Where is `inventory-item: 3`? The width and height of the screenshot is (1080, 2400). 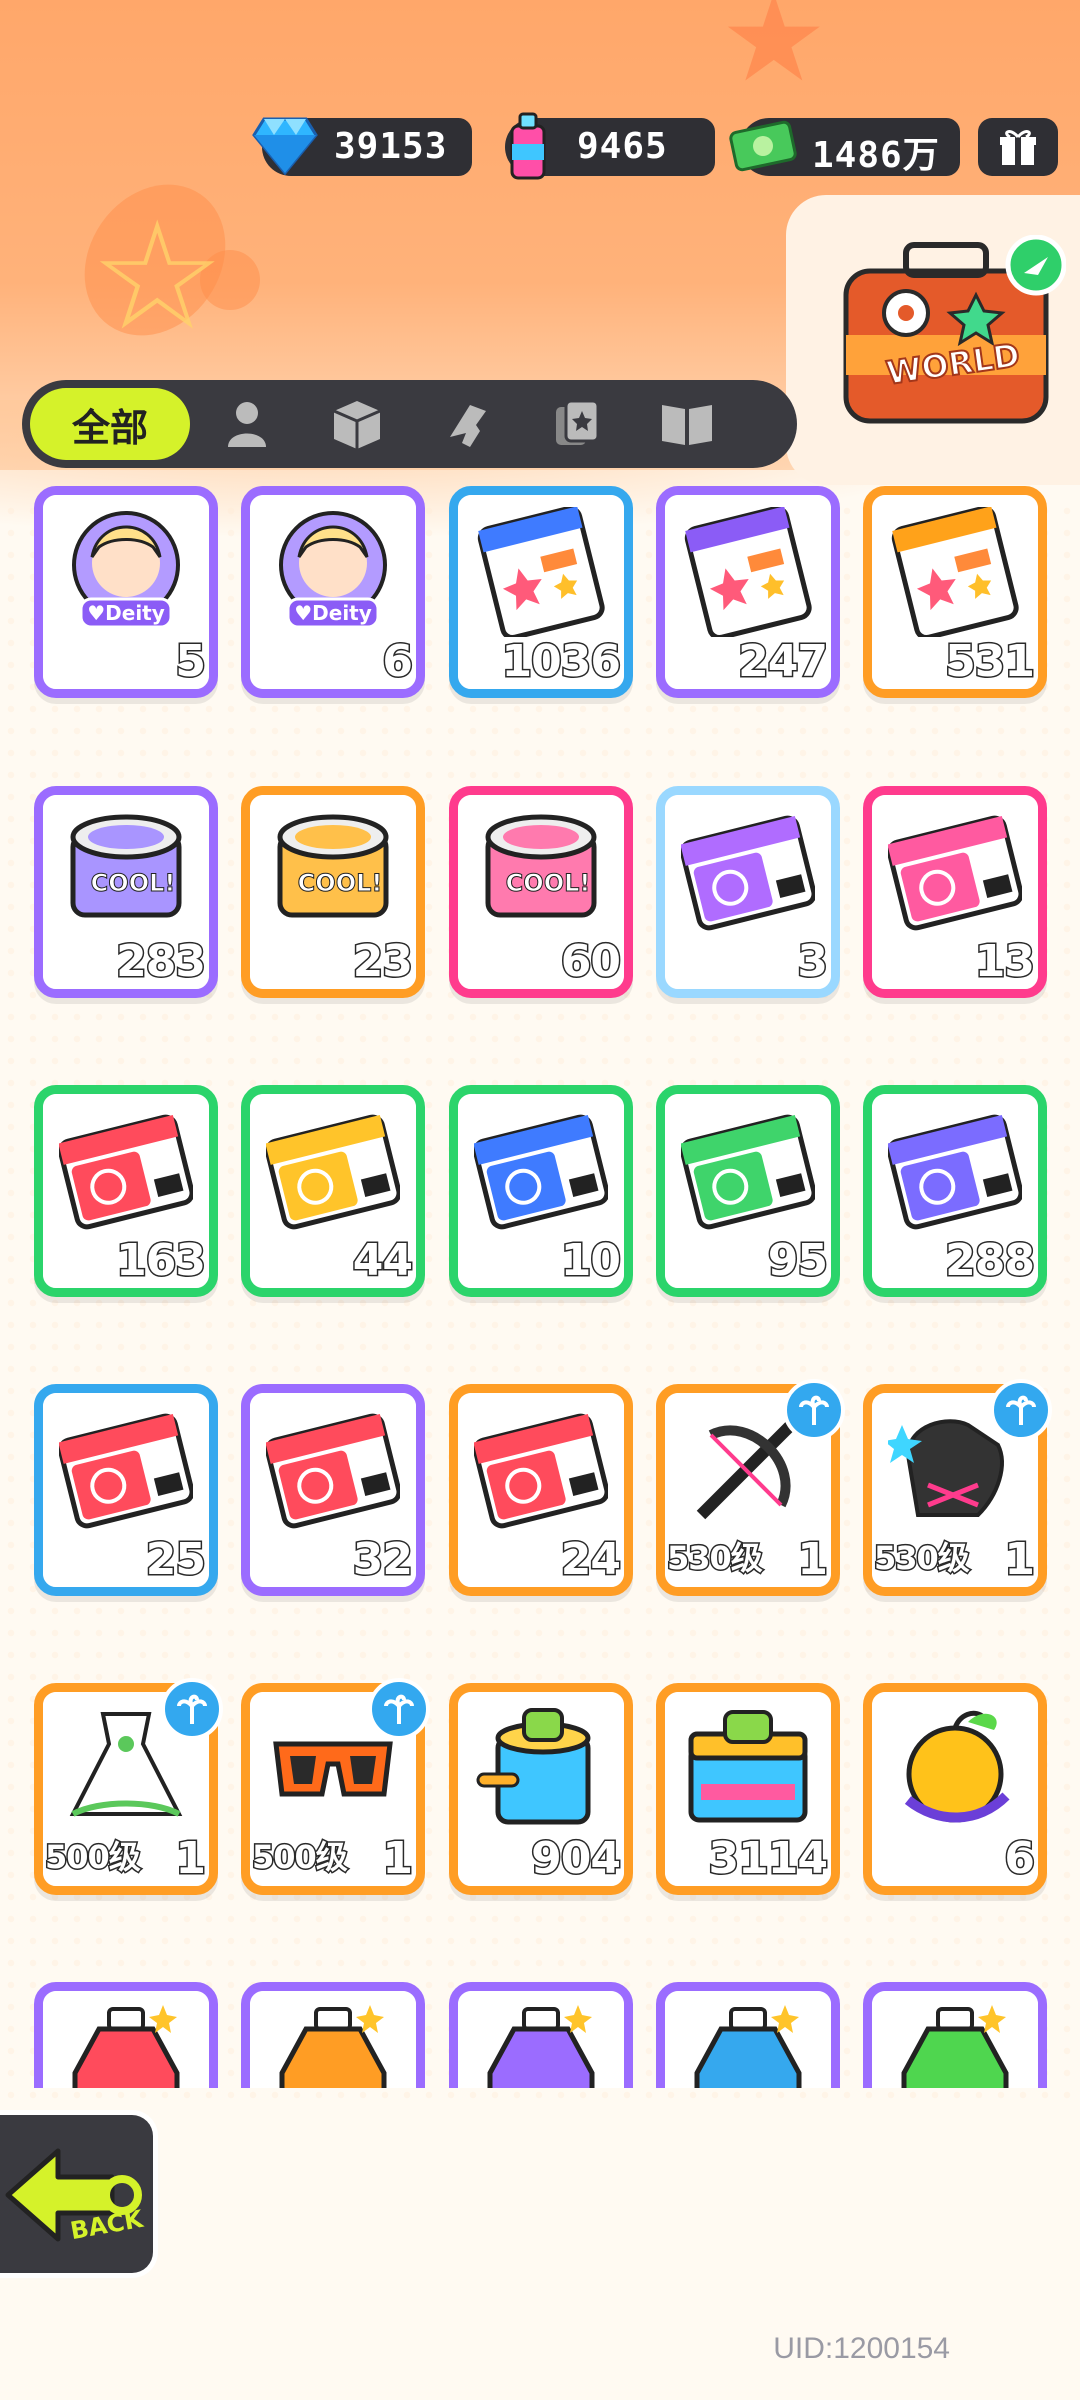 inventory-item: 3 is located at coordinates (748, 892).